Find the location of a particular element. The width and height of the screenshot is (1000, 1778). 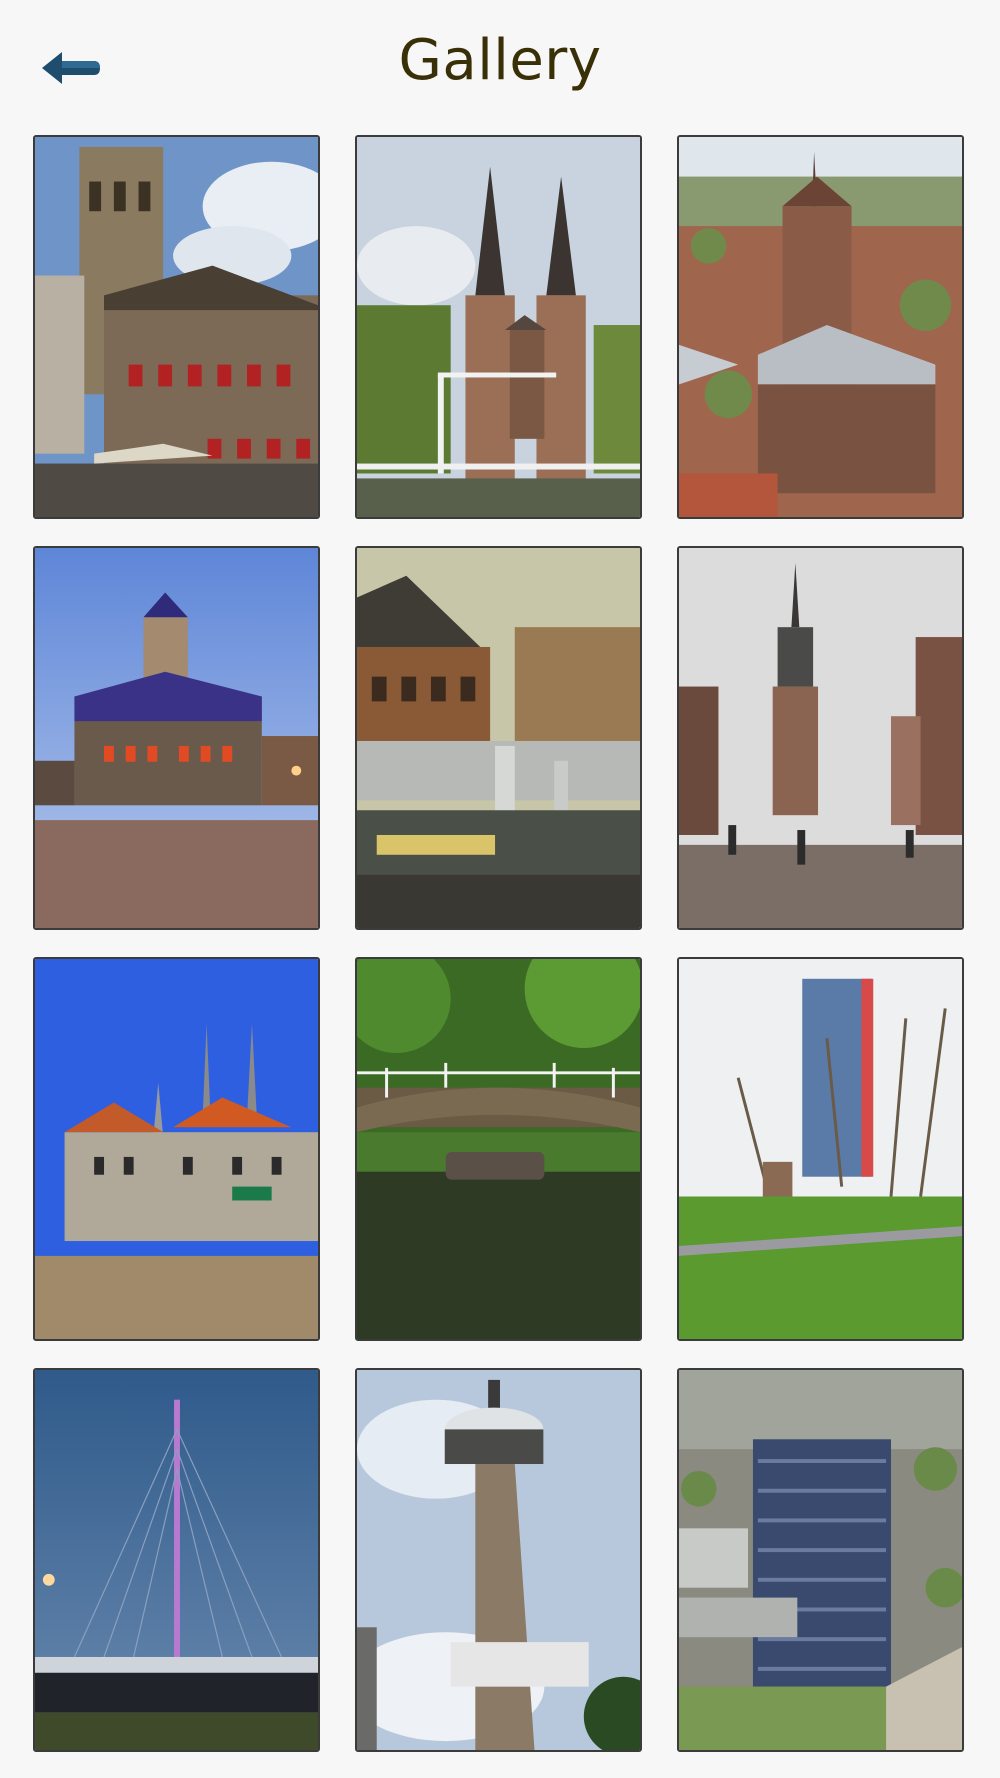

photo-cable-bridge-dusk is located at coordinates (176, 1560).